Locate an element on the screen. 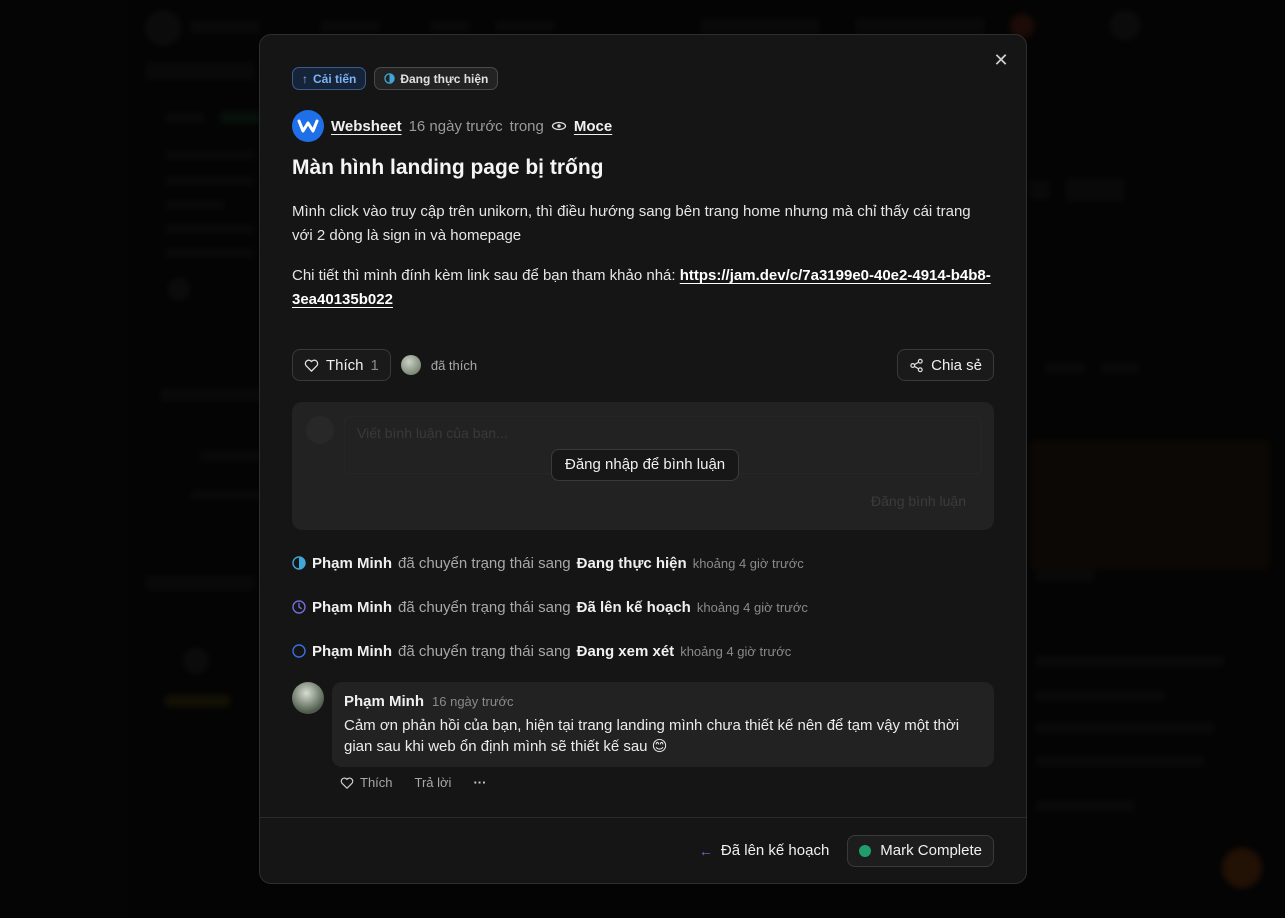  clock-icon is located at coordinates (299, 607).